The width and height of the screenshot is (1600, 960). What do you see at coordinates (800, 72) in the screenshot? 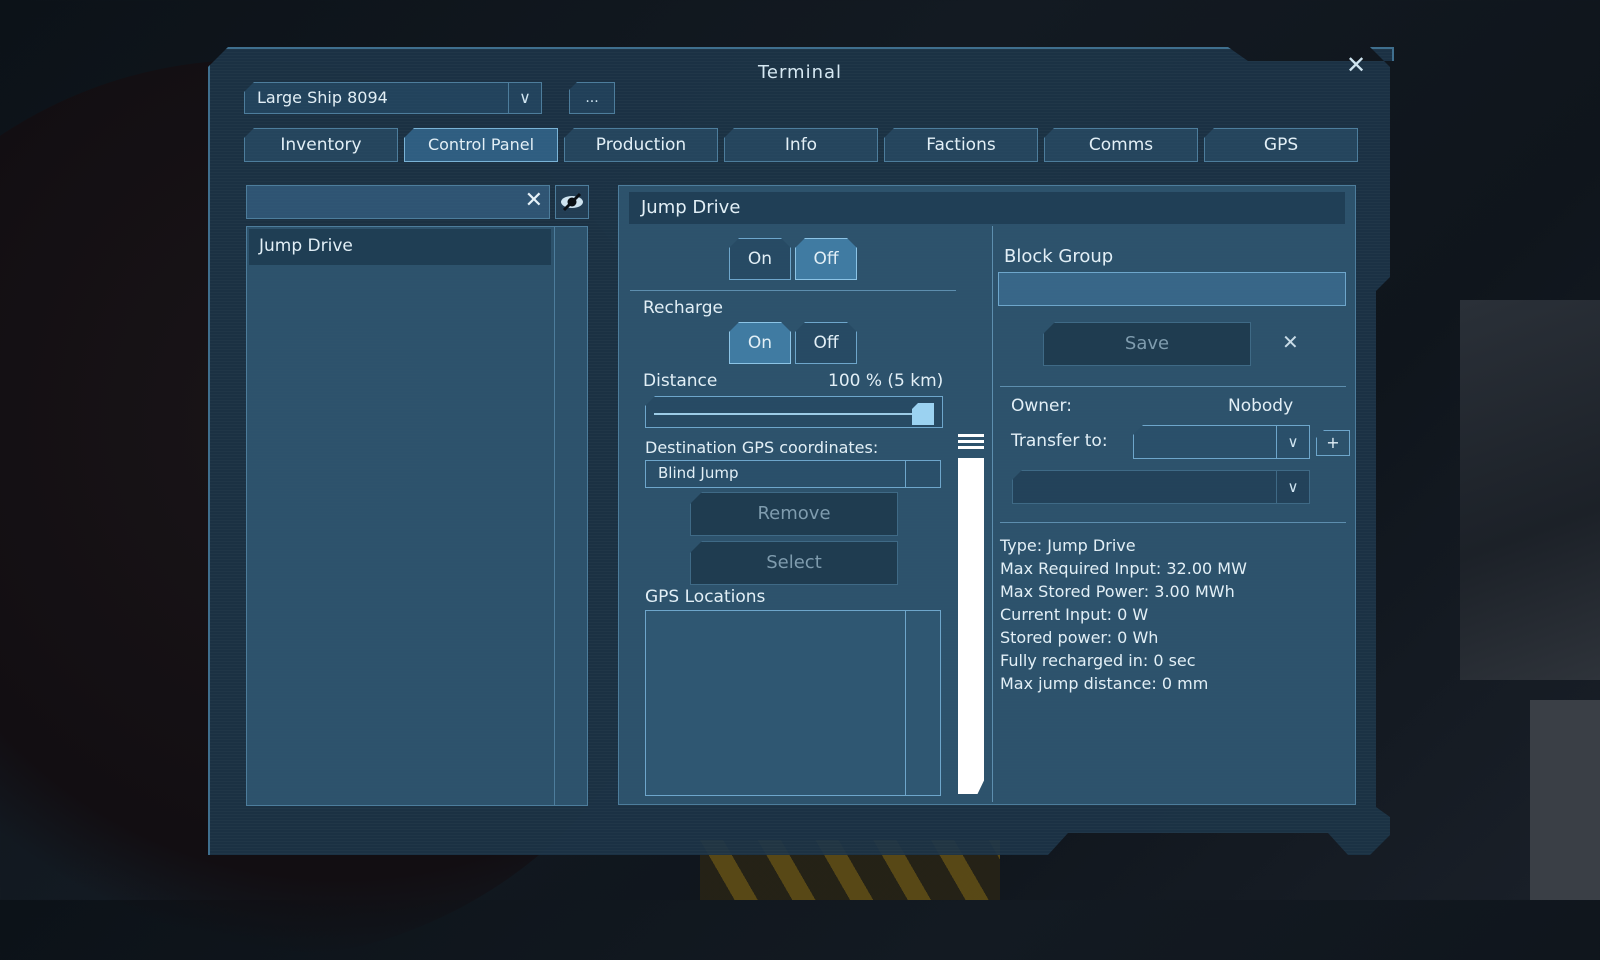
I see `window-title: Terminal` at bounding box center [800, 72].